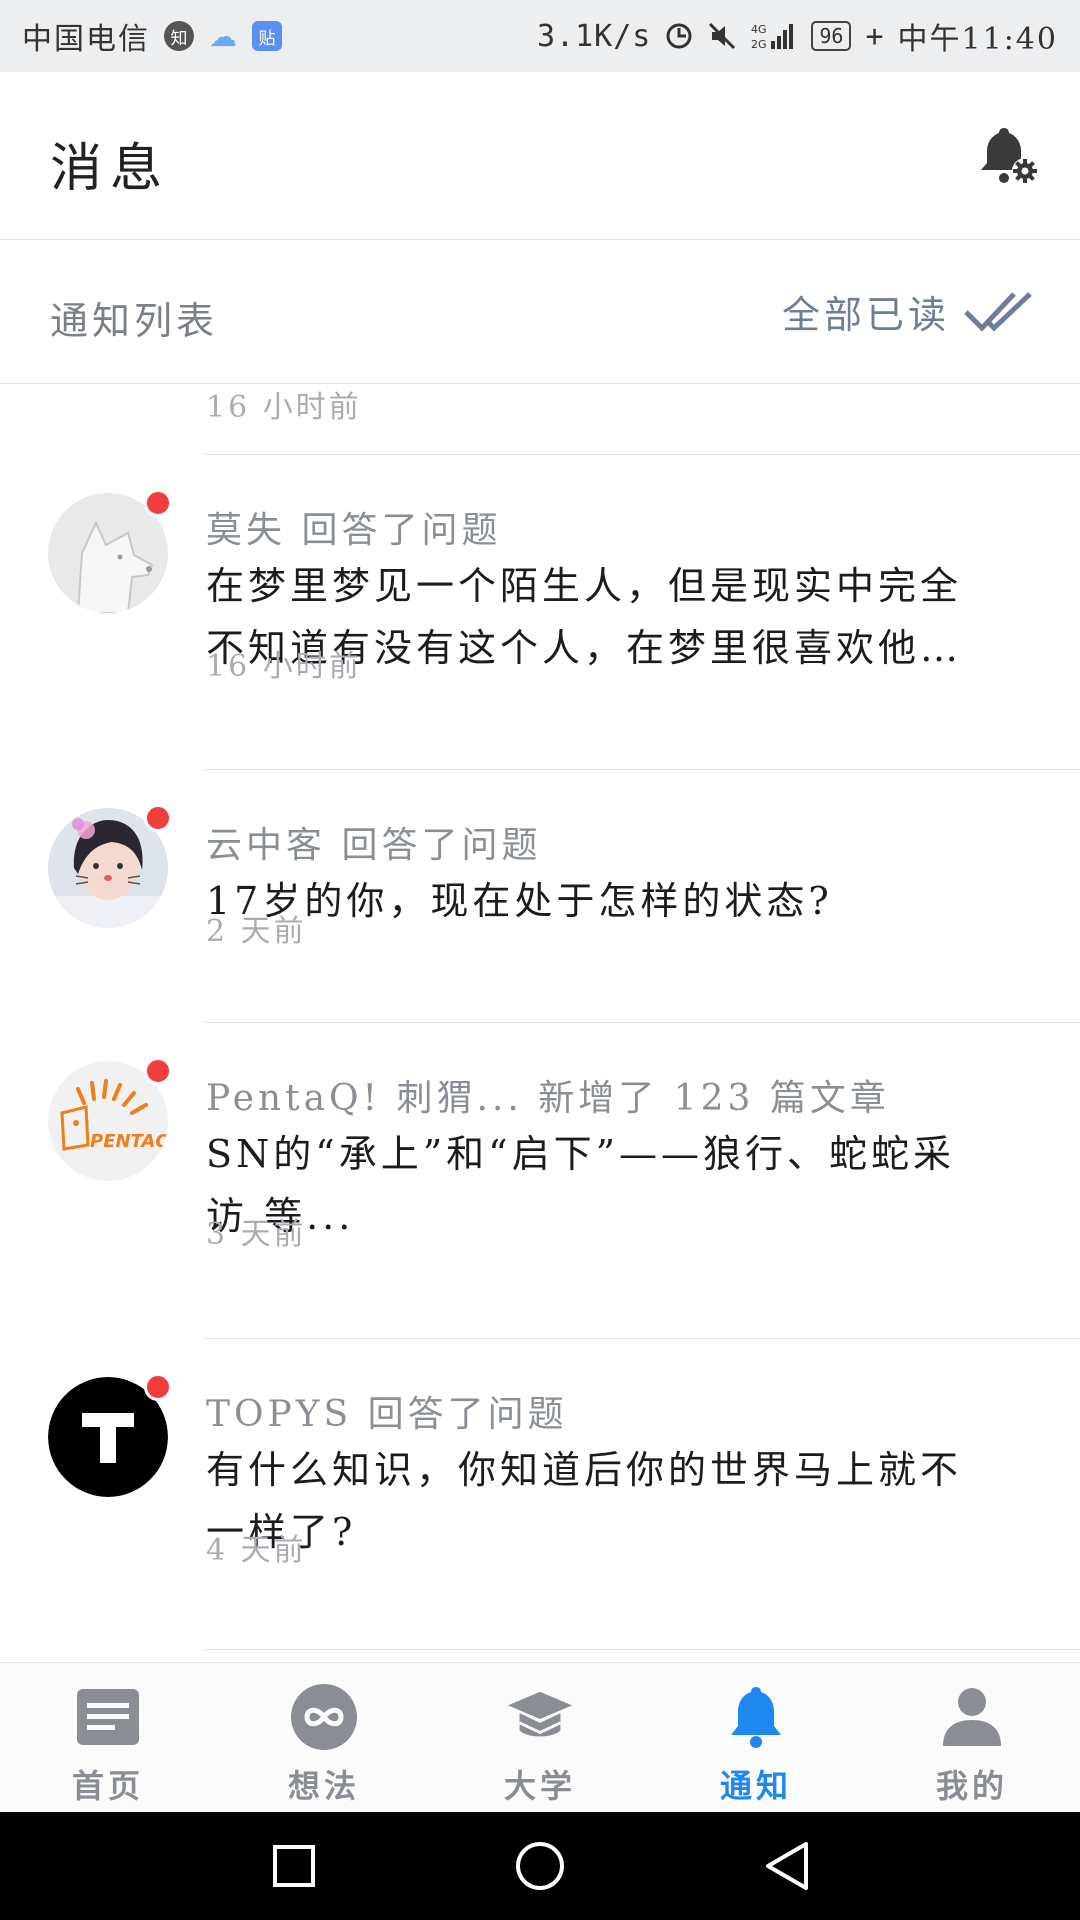  I want to click on double-check-icon, so click(998, 311).